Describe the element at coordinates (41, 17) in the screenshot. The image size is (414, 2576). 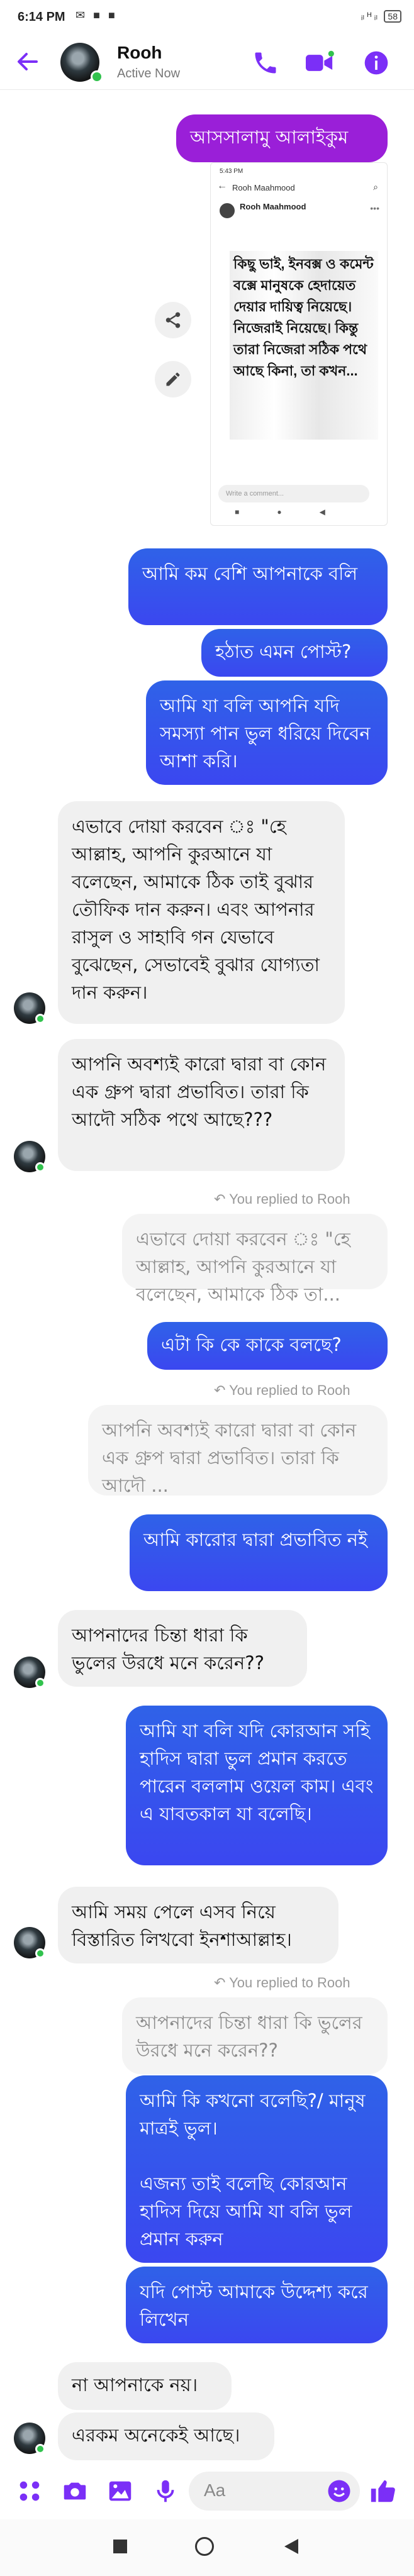
I see `status-time: 6:14 PM` at that location.